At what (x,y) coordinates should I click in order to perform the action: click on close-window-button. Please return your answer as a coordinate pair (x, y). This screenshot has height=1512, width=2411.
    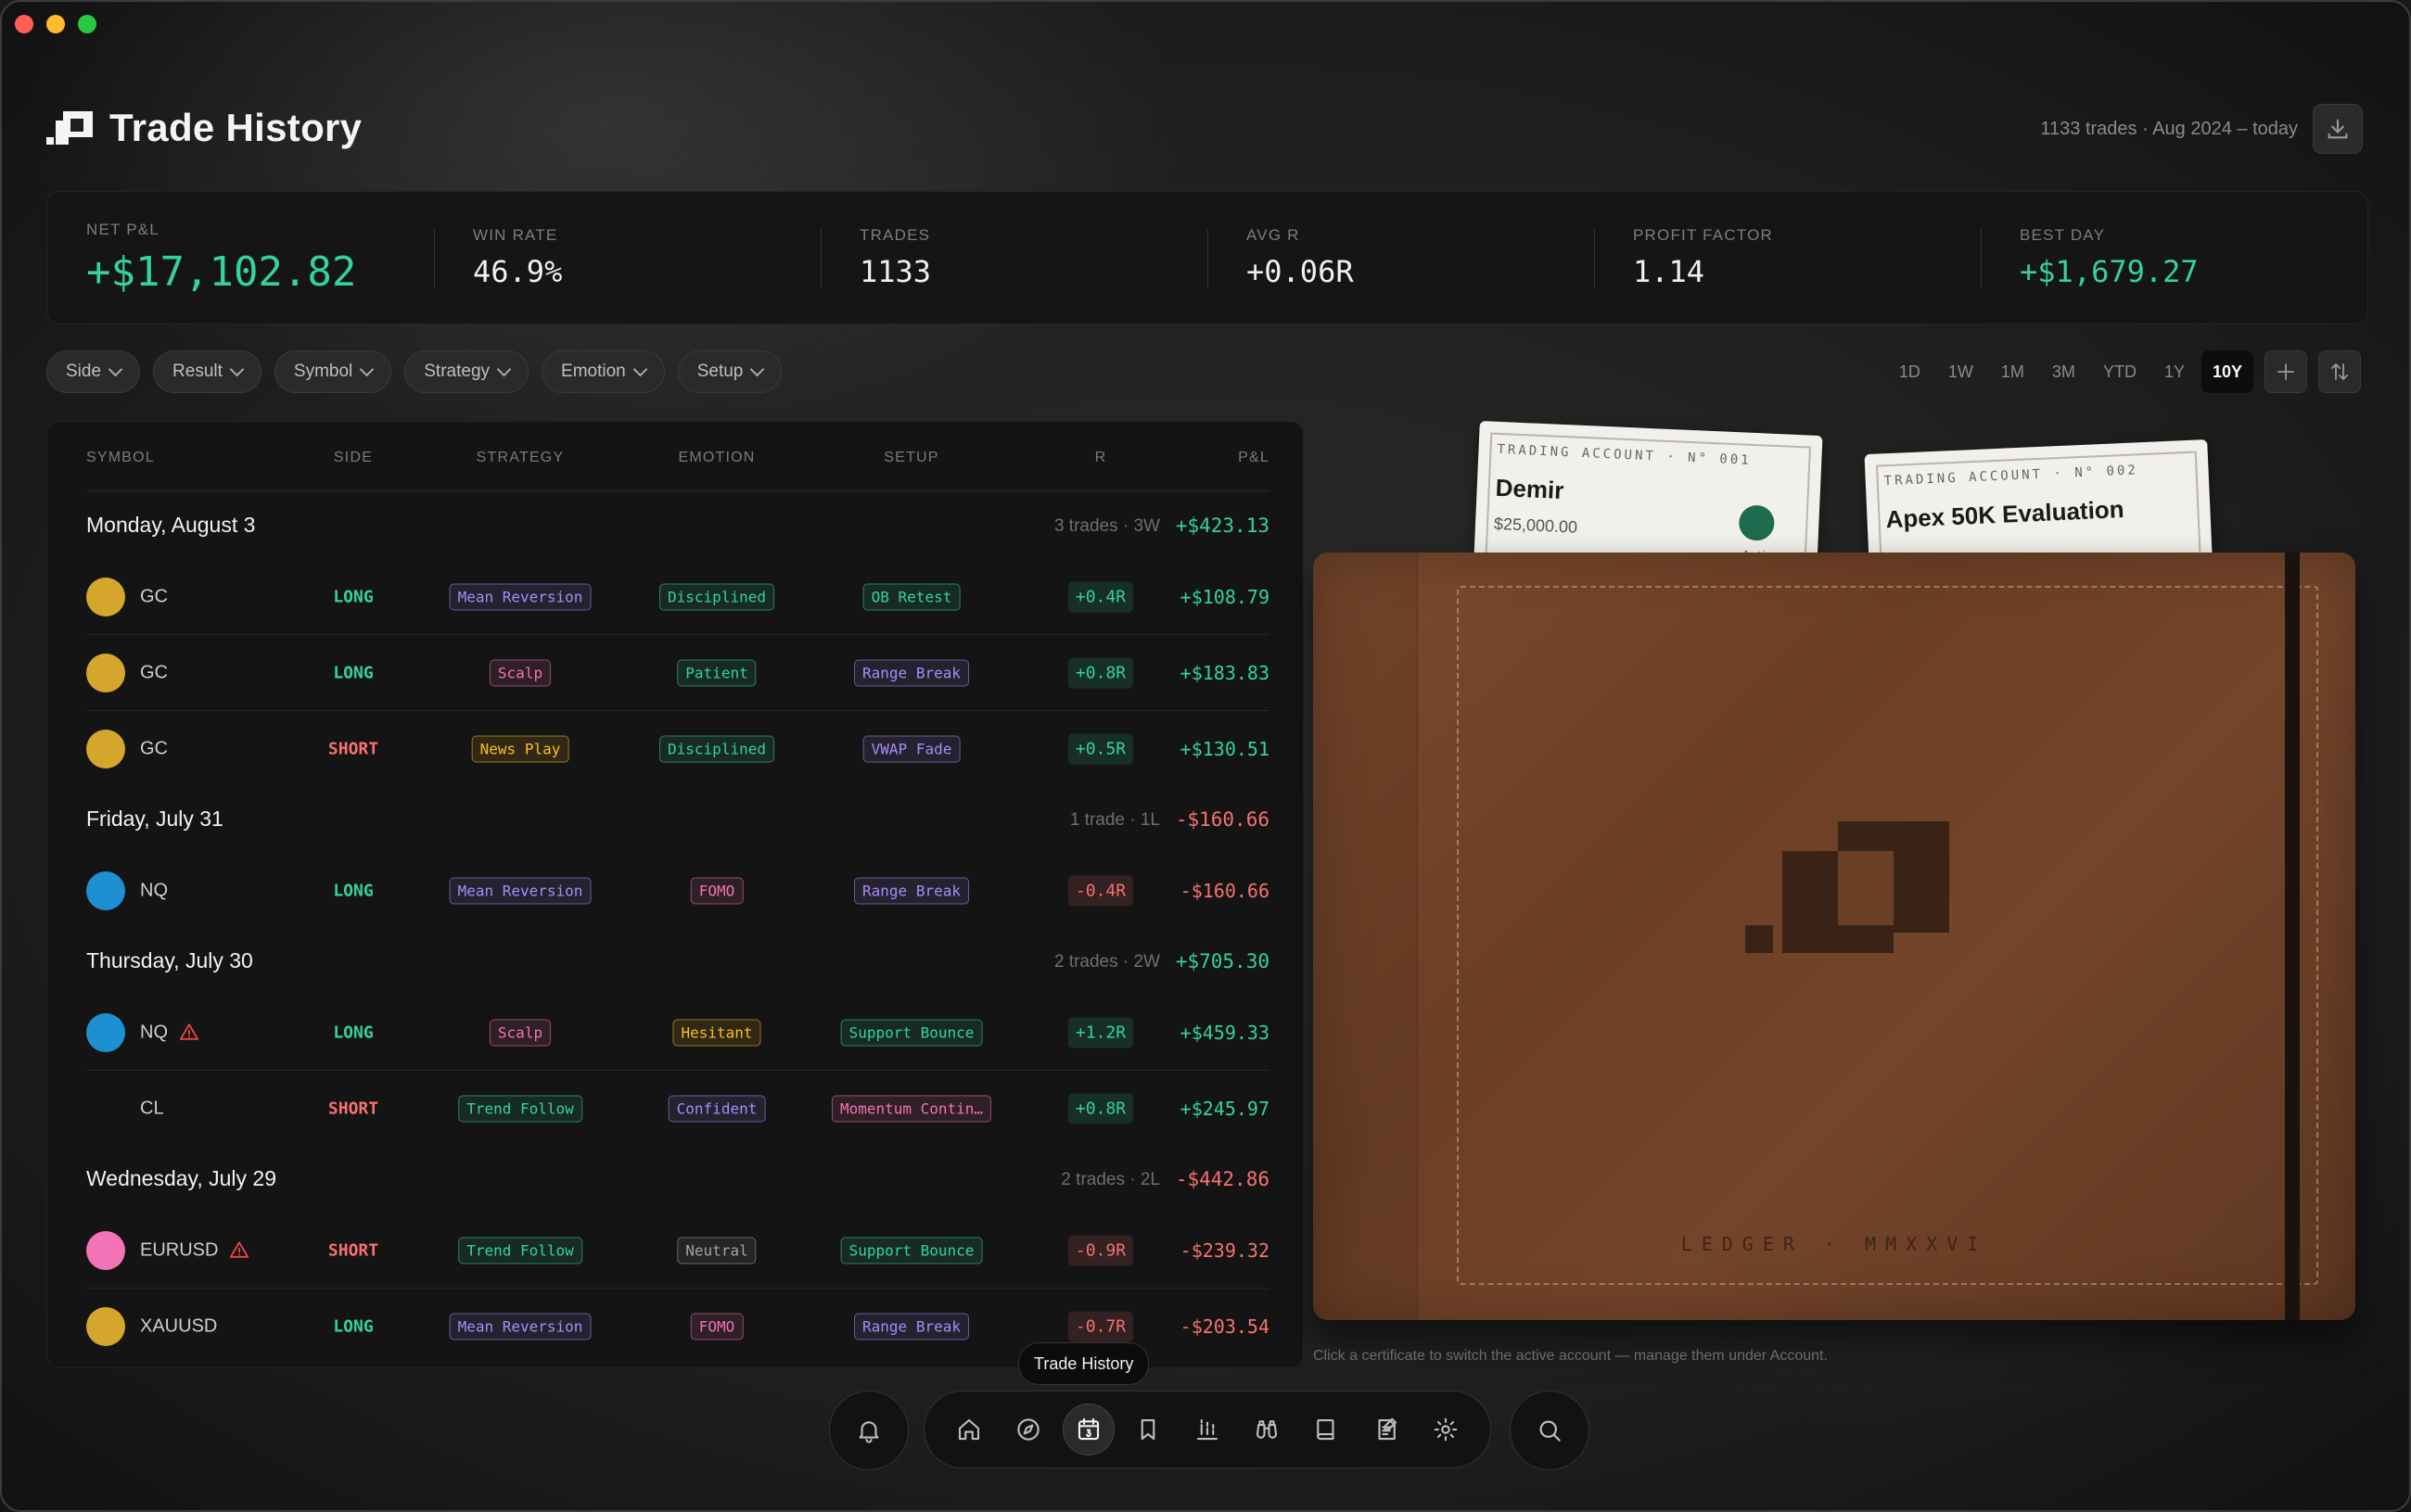
    Looking at the image, I should click on (24, 24).